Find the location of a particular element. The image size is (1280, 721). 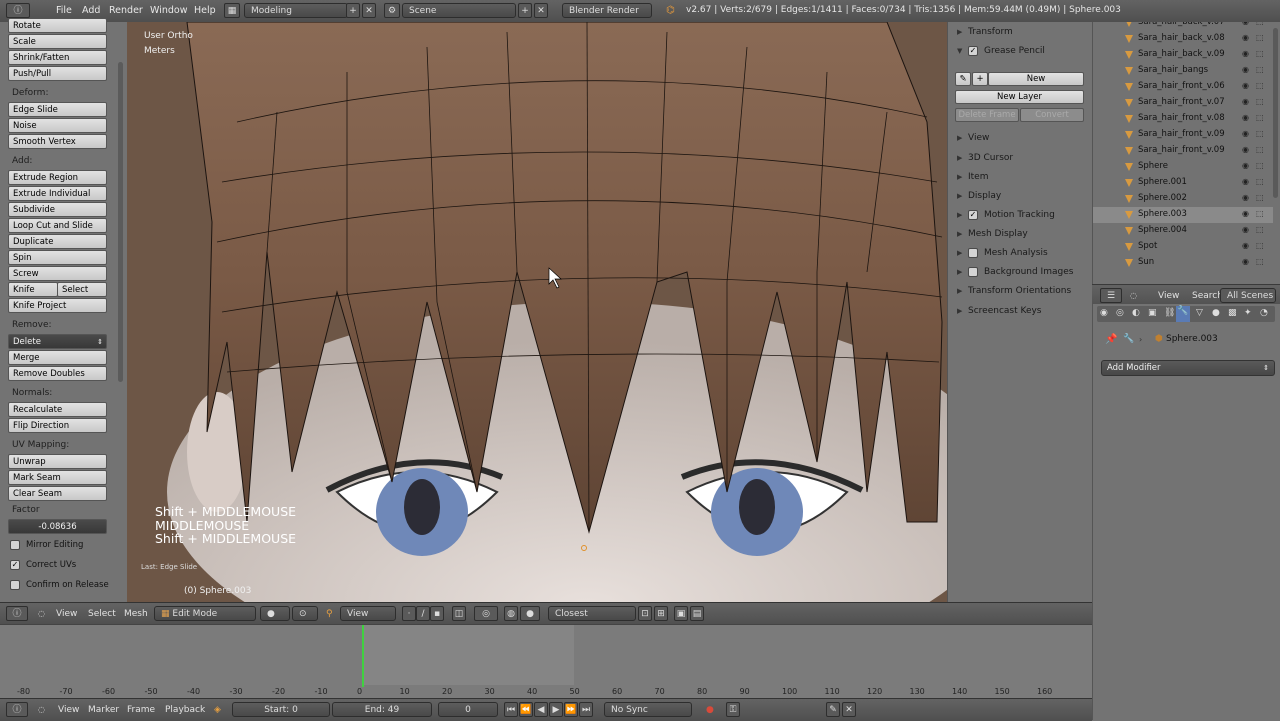

timeline-frame-menu: Frame is located at coordinates (141, 710).